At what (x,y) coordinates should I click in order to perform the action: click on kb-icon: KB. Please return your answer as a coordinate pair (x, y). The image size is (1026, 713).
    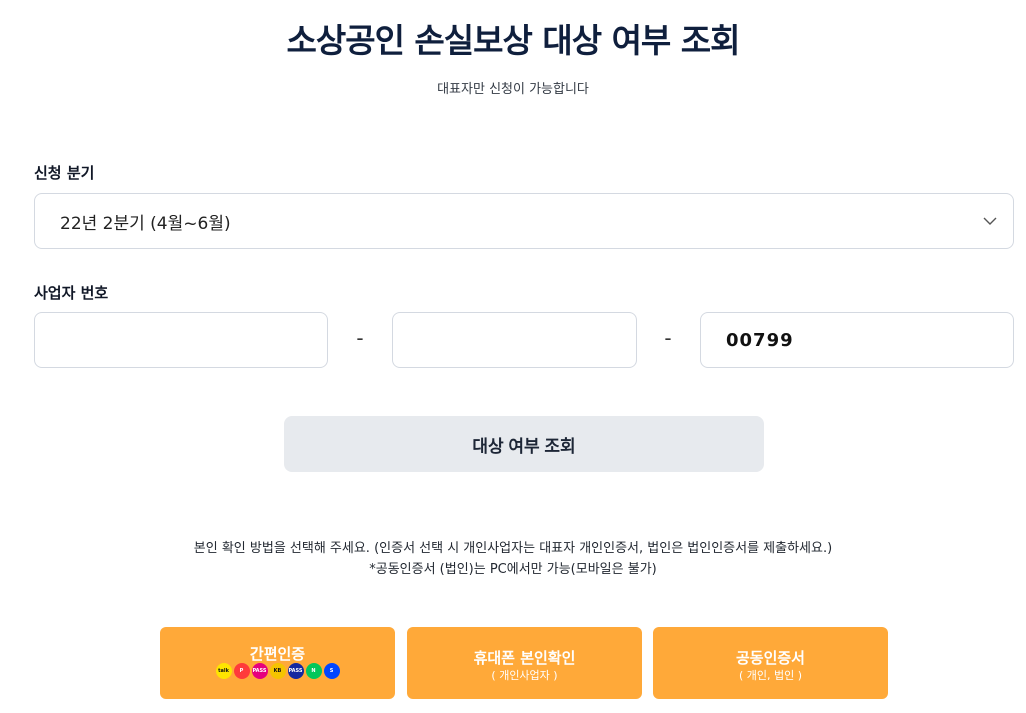
    Looking at the image, I should click on (277, 671).